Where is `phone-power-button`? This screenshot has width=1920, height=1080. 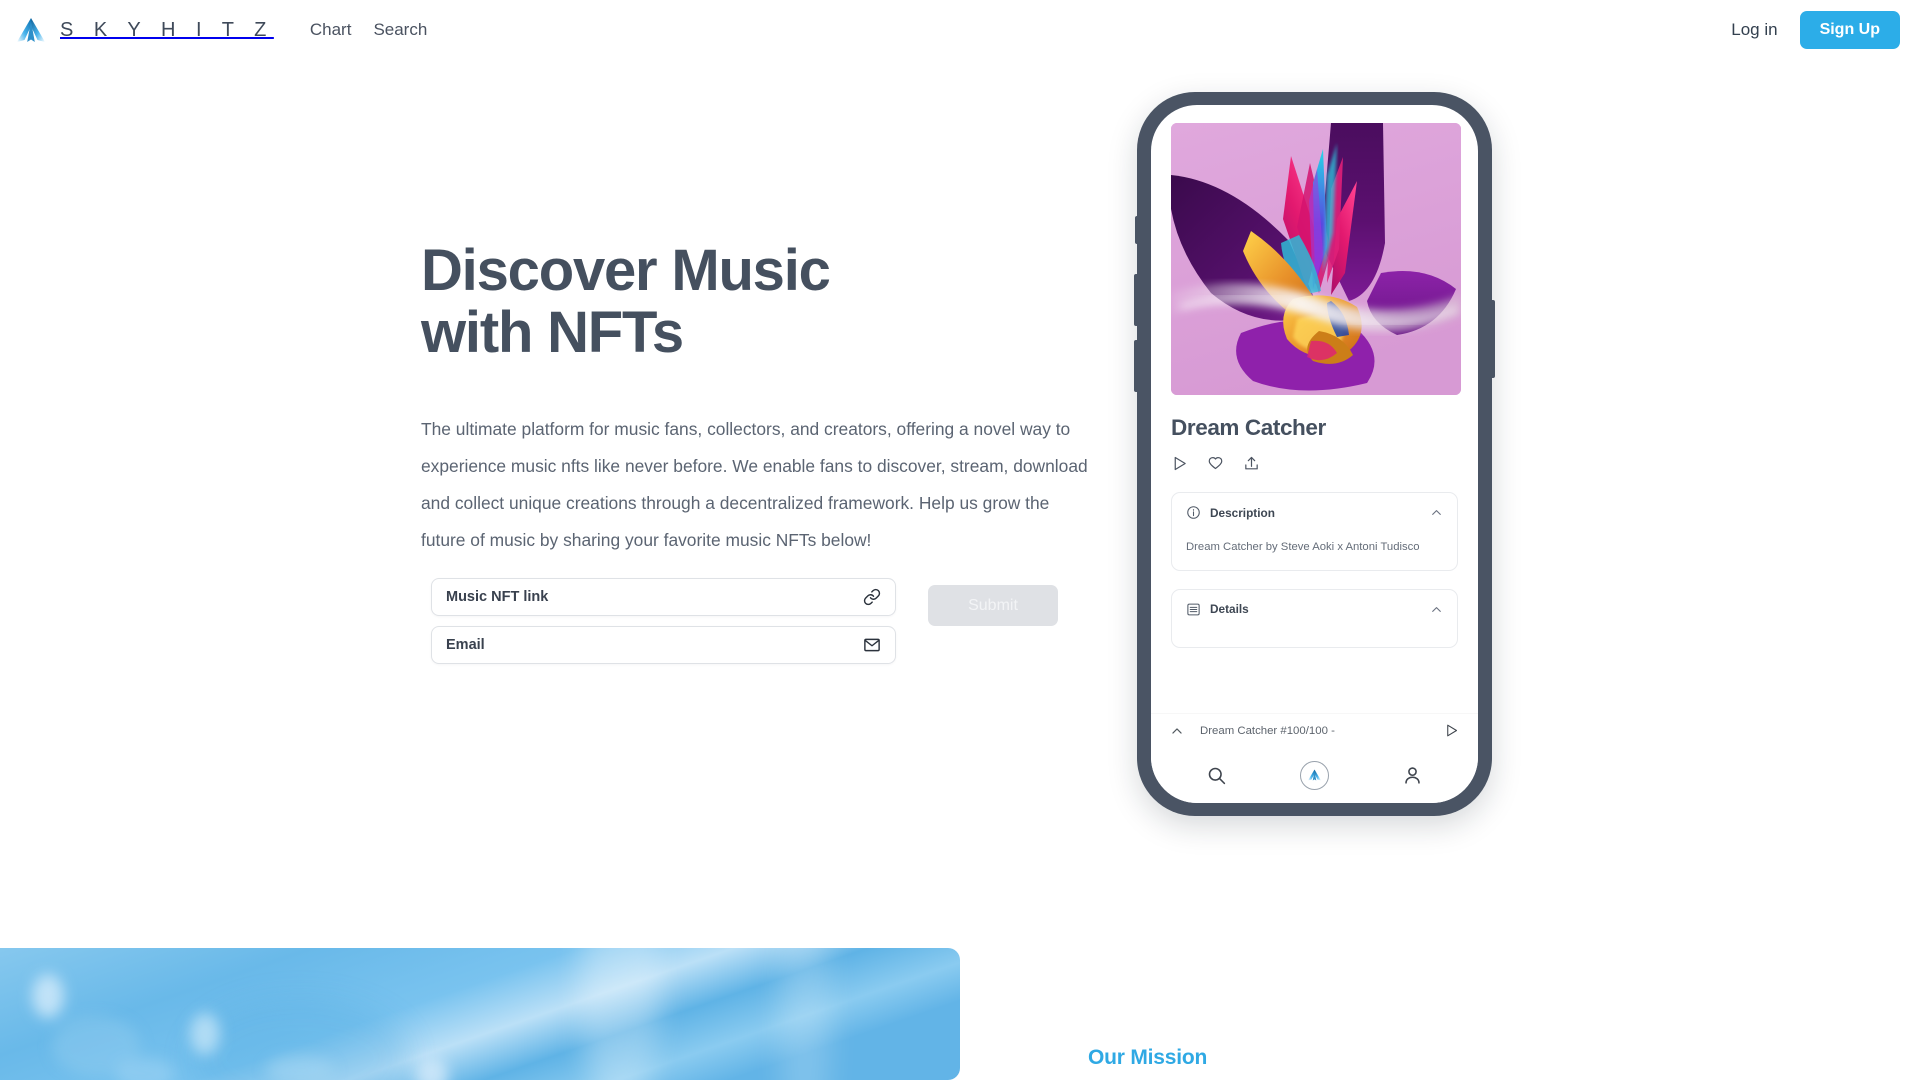
phone-power-button is located at coordinates (1492, 339).